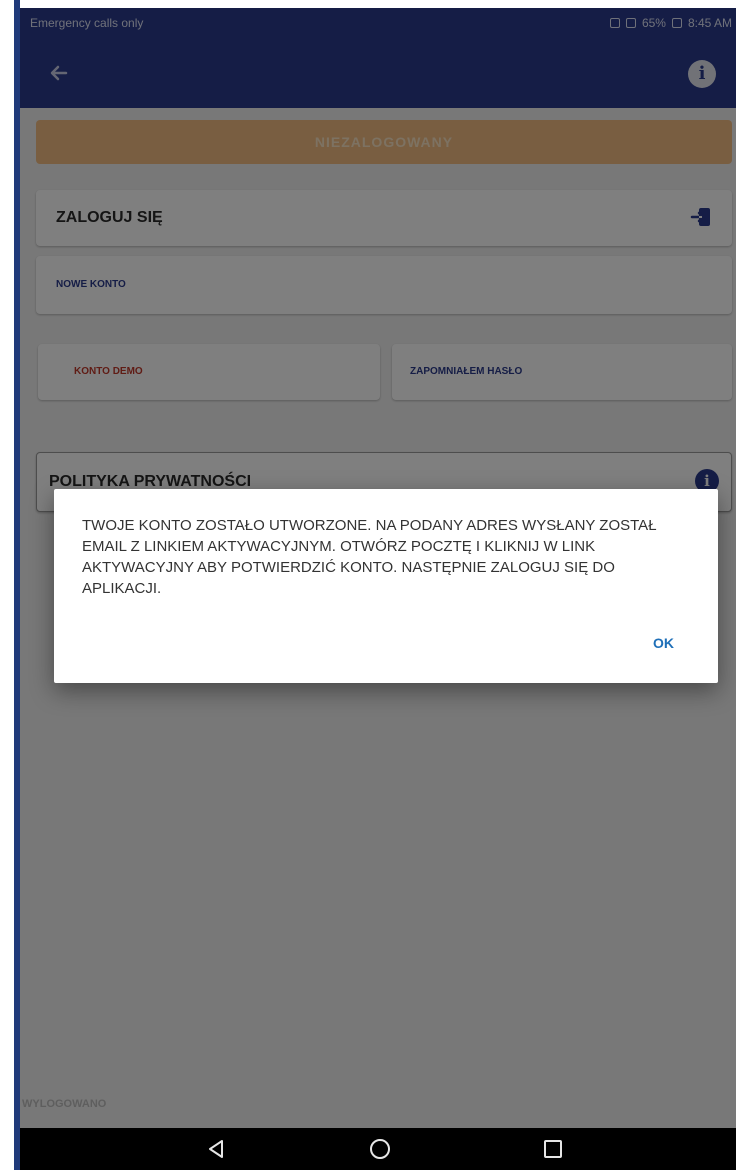 This screenshot has width=736, height=1170. I want to click on nav-home-icon, so click(380, 1149).